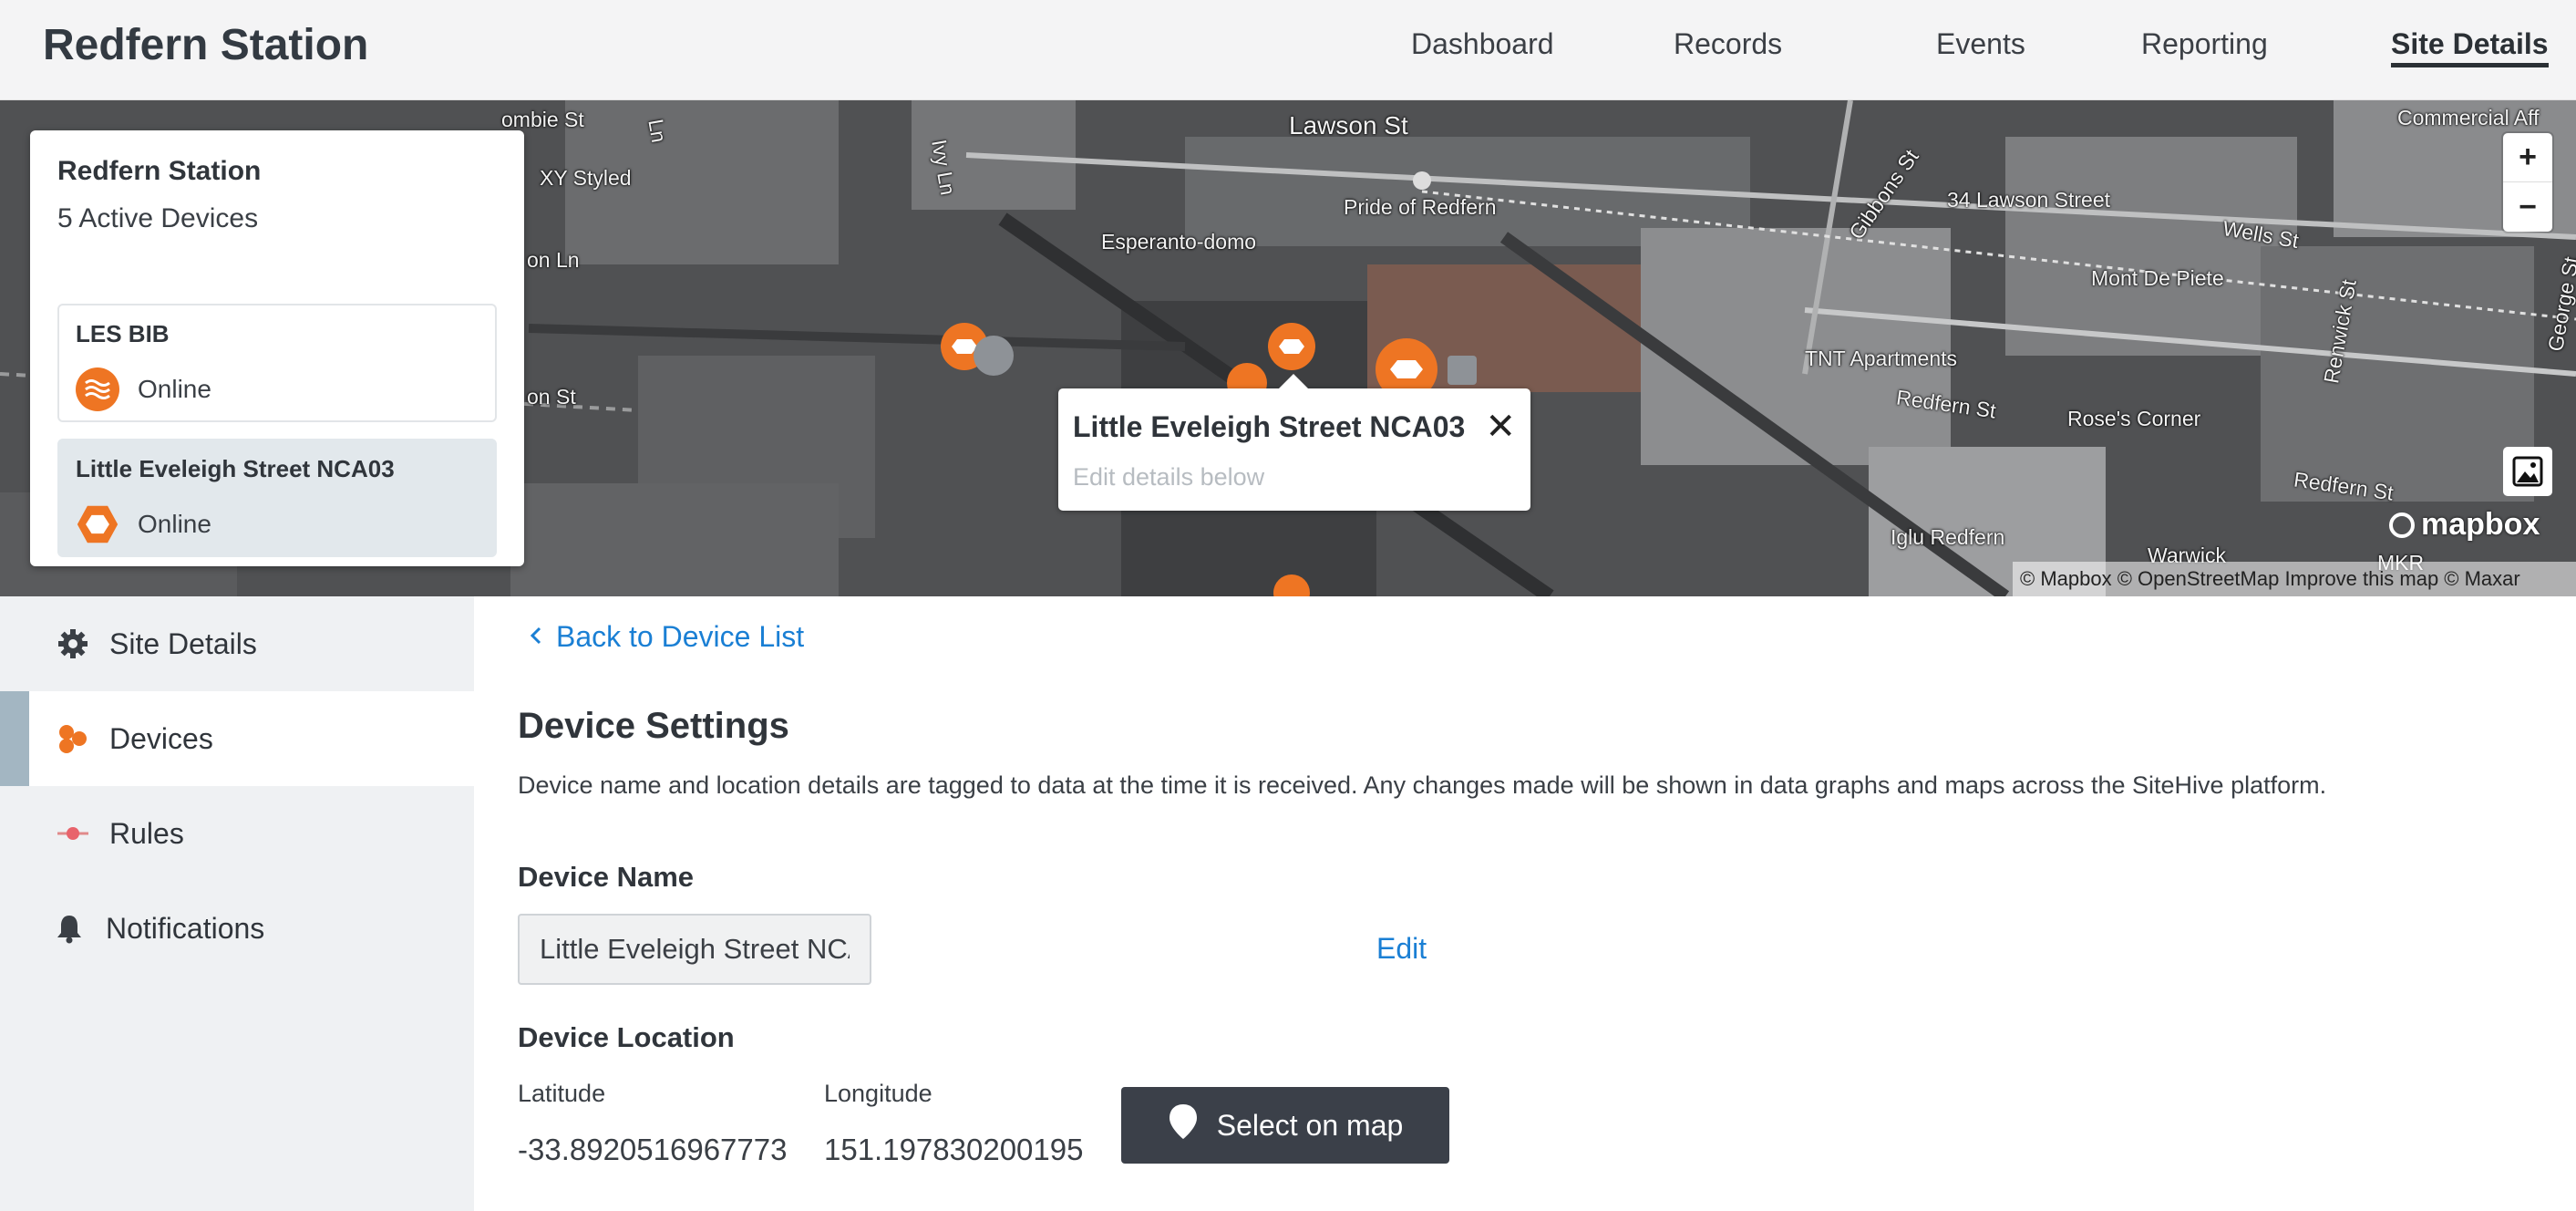 The height and width of the screenshot is (1211, 2576). I want to click on device-name: Little Eveleigh Street NCA03, so click(235, 469).